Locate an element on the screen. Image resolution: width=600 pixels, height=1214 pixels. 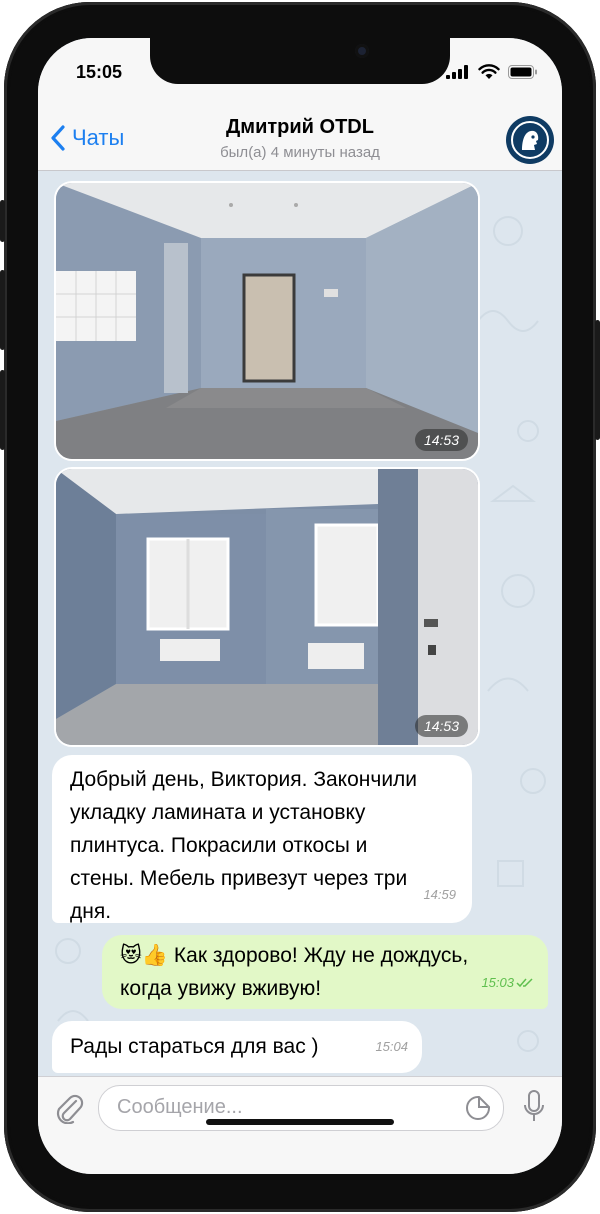
power-button is located at coordinates (597, 380).